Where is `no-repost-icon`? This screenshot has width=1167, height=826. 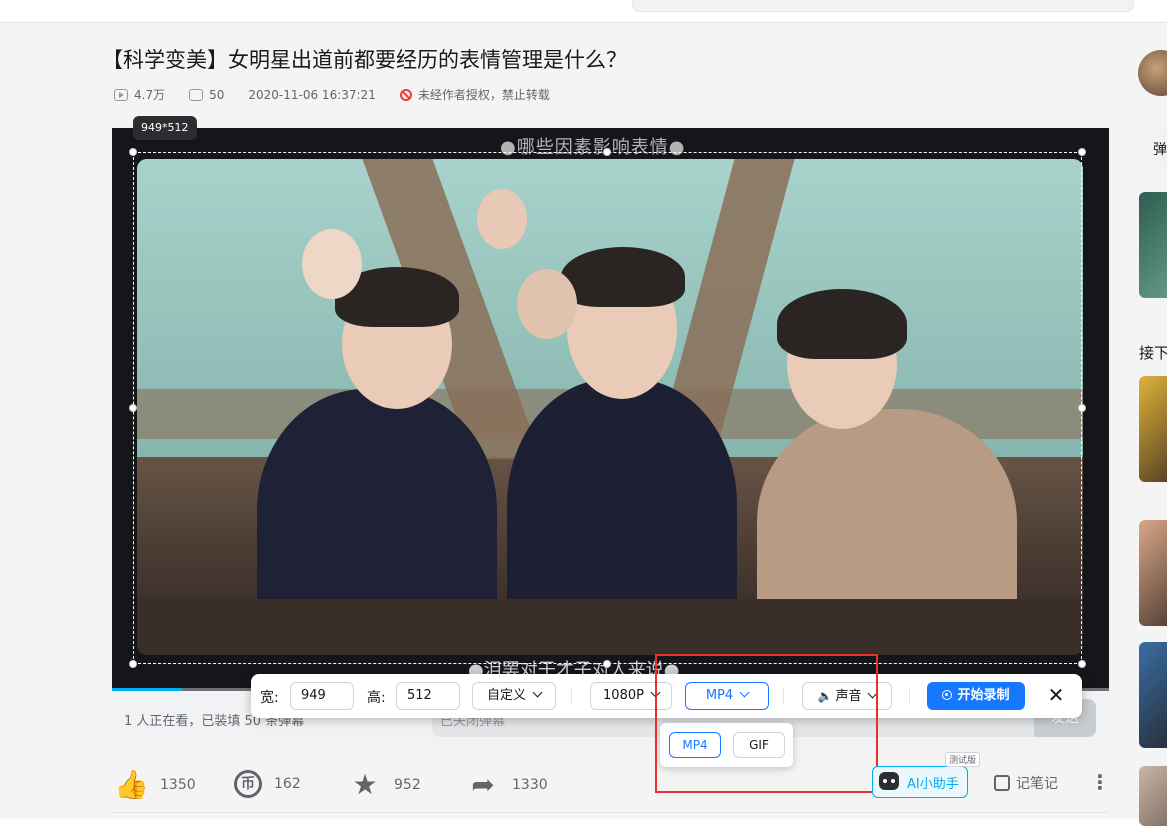
no-repost-icon is located at coordinates (405, 94).